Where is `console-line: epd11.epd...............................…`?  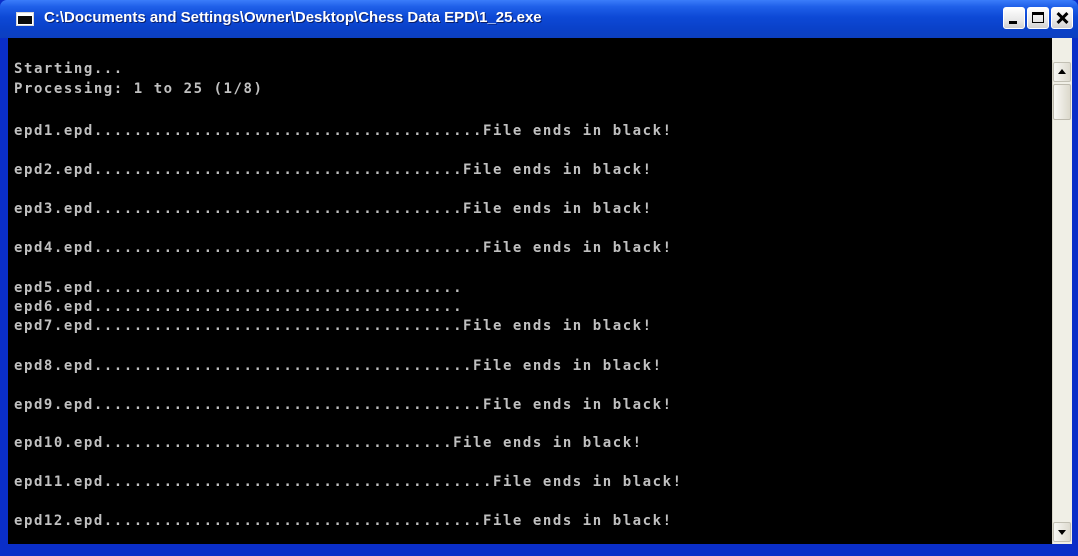
console-line: epd11.epd...............................… is located at coordinates (348, 482).